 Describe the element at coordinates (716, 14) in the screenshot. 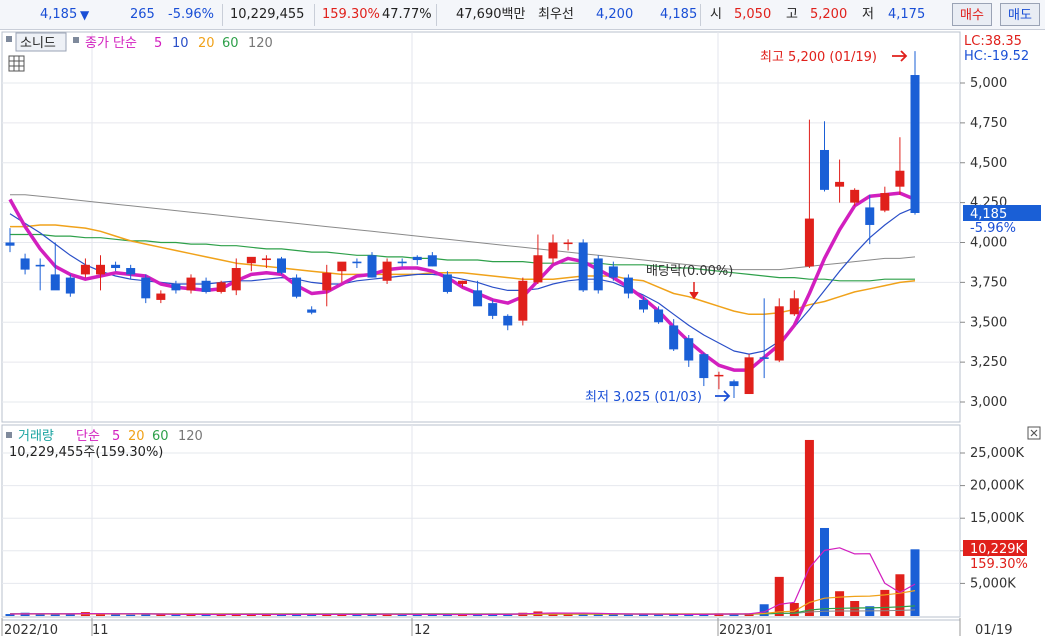

I see `open-label: 시` at that location.